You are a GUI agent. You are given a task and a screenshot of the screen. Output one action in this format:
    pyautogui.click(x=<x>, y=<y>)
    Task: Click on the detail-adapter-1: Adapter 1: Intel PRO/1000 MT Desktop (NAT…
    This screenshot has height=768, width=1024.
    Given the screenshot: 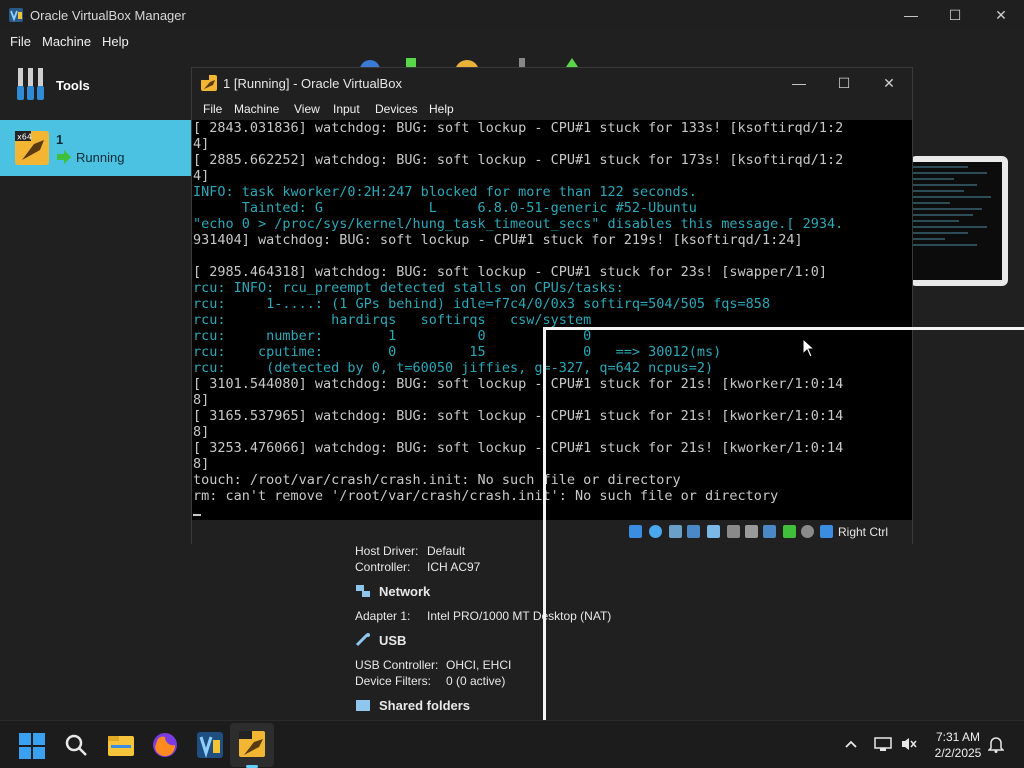 What is the action you would take?
    pyautogui.click(x=483, y=616)
    